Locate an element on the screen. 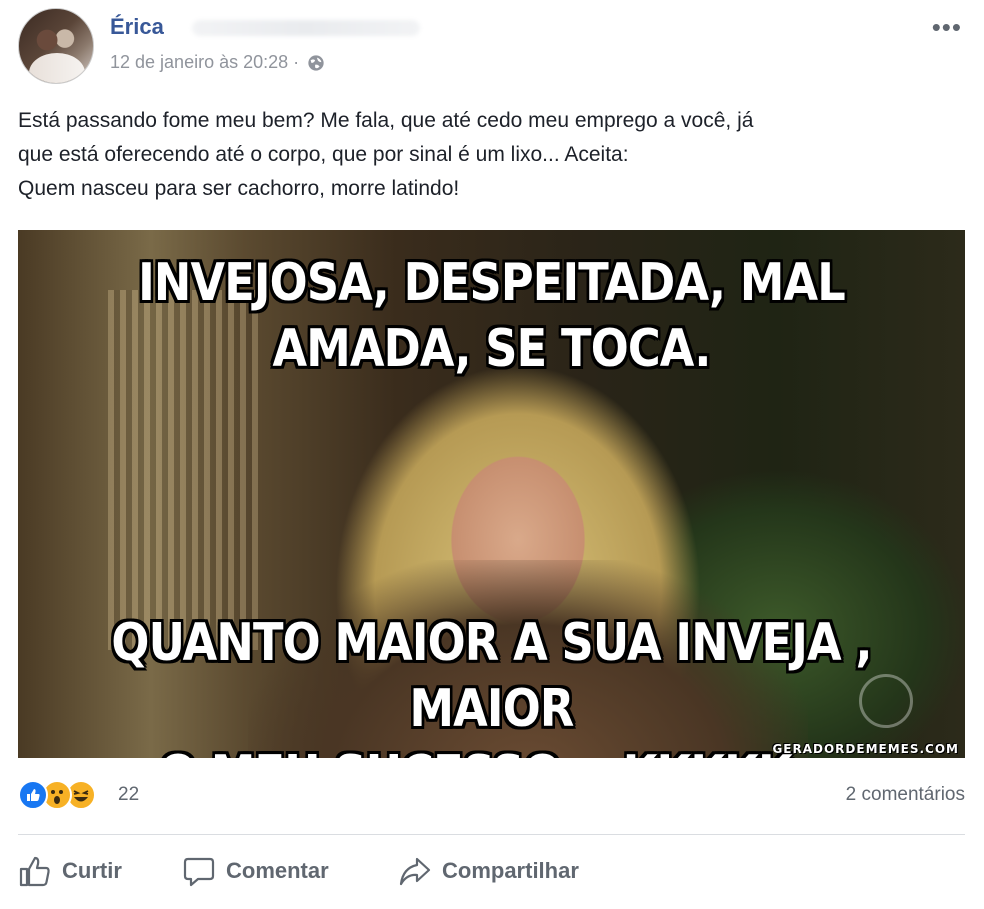 Image resolution: width=984 pixels, height=909 pixels. comment-count: 2 comentários is located at coordinates (905, 795).